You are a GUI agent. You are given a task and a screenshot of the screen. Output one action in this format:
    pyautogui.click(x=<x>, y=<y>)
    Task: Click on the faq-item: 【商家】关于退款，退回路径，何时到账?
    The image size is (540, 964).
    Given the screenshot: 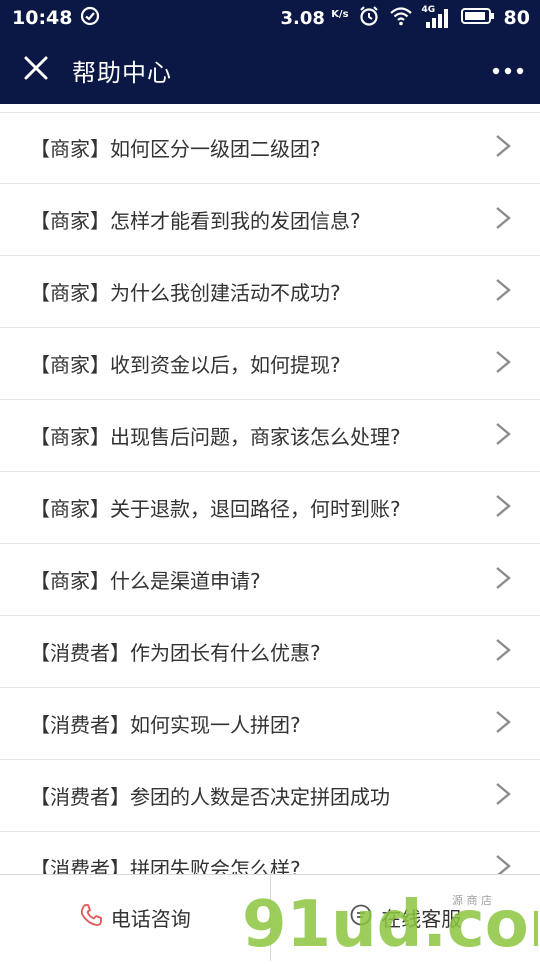 What is the action you would take?
    pyautogui.click(x=270, y=508)
    